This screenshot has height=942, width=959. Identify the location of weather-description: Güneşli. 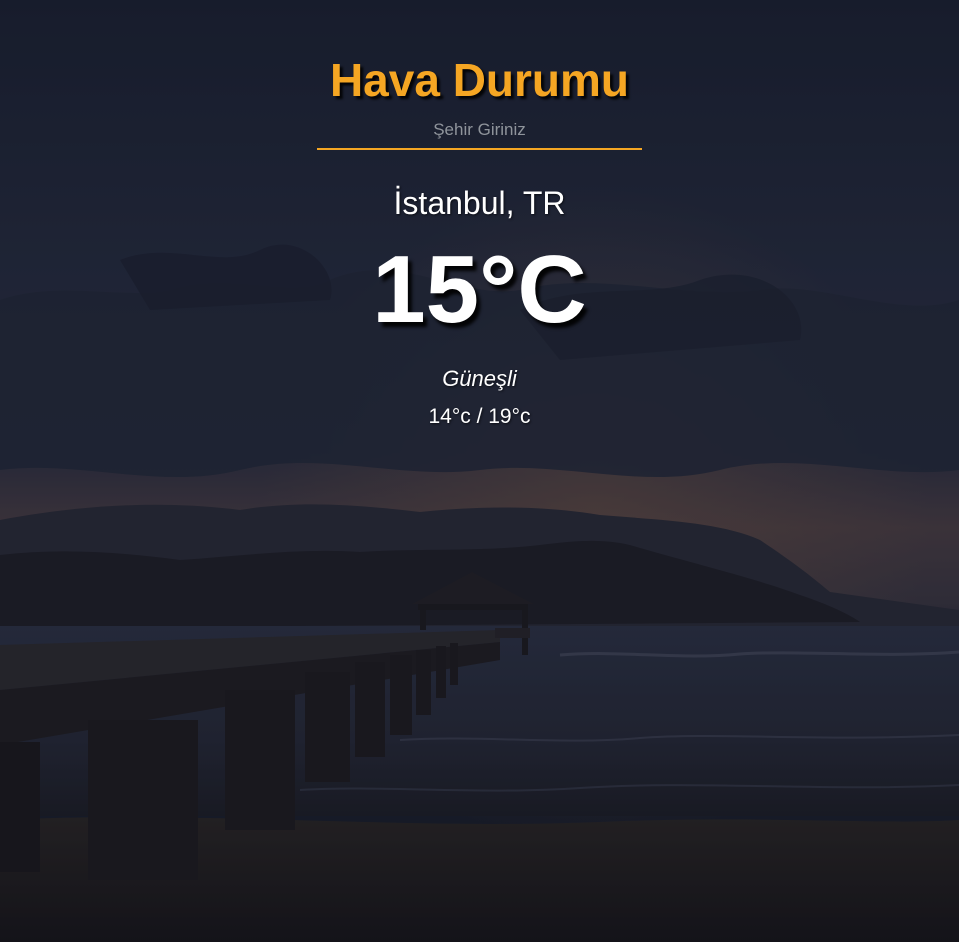
(479, 378).